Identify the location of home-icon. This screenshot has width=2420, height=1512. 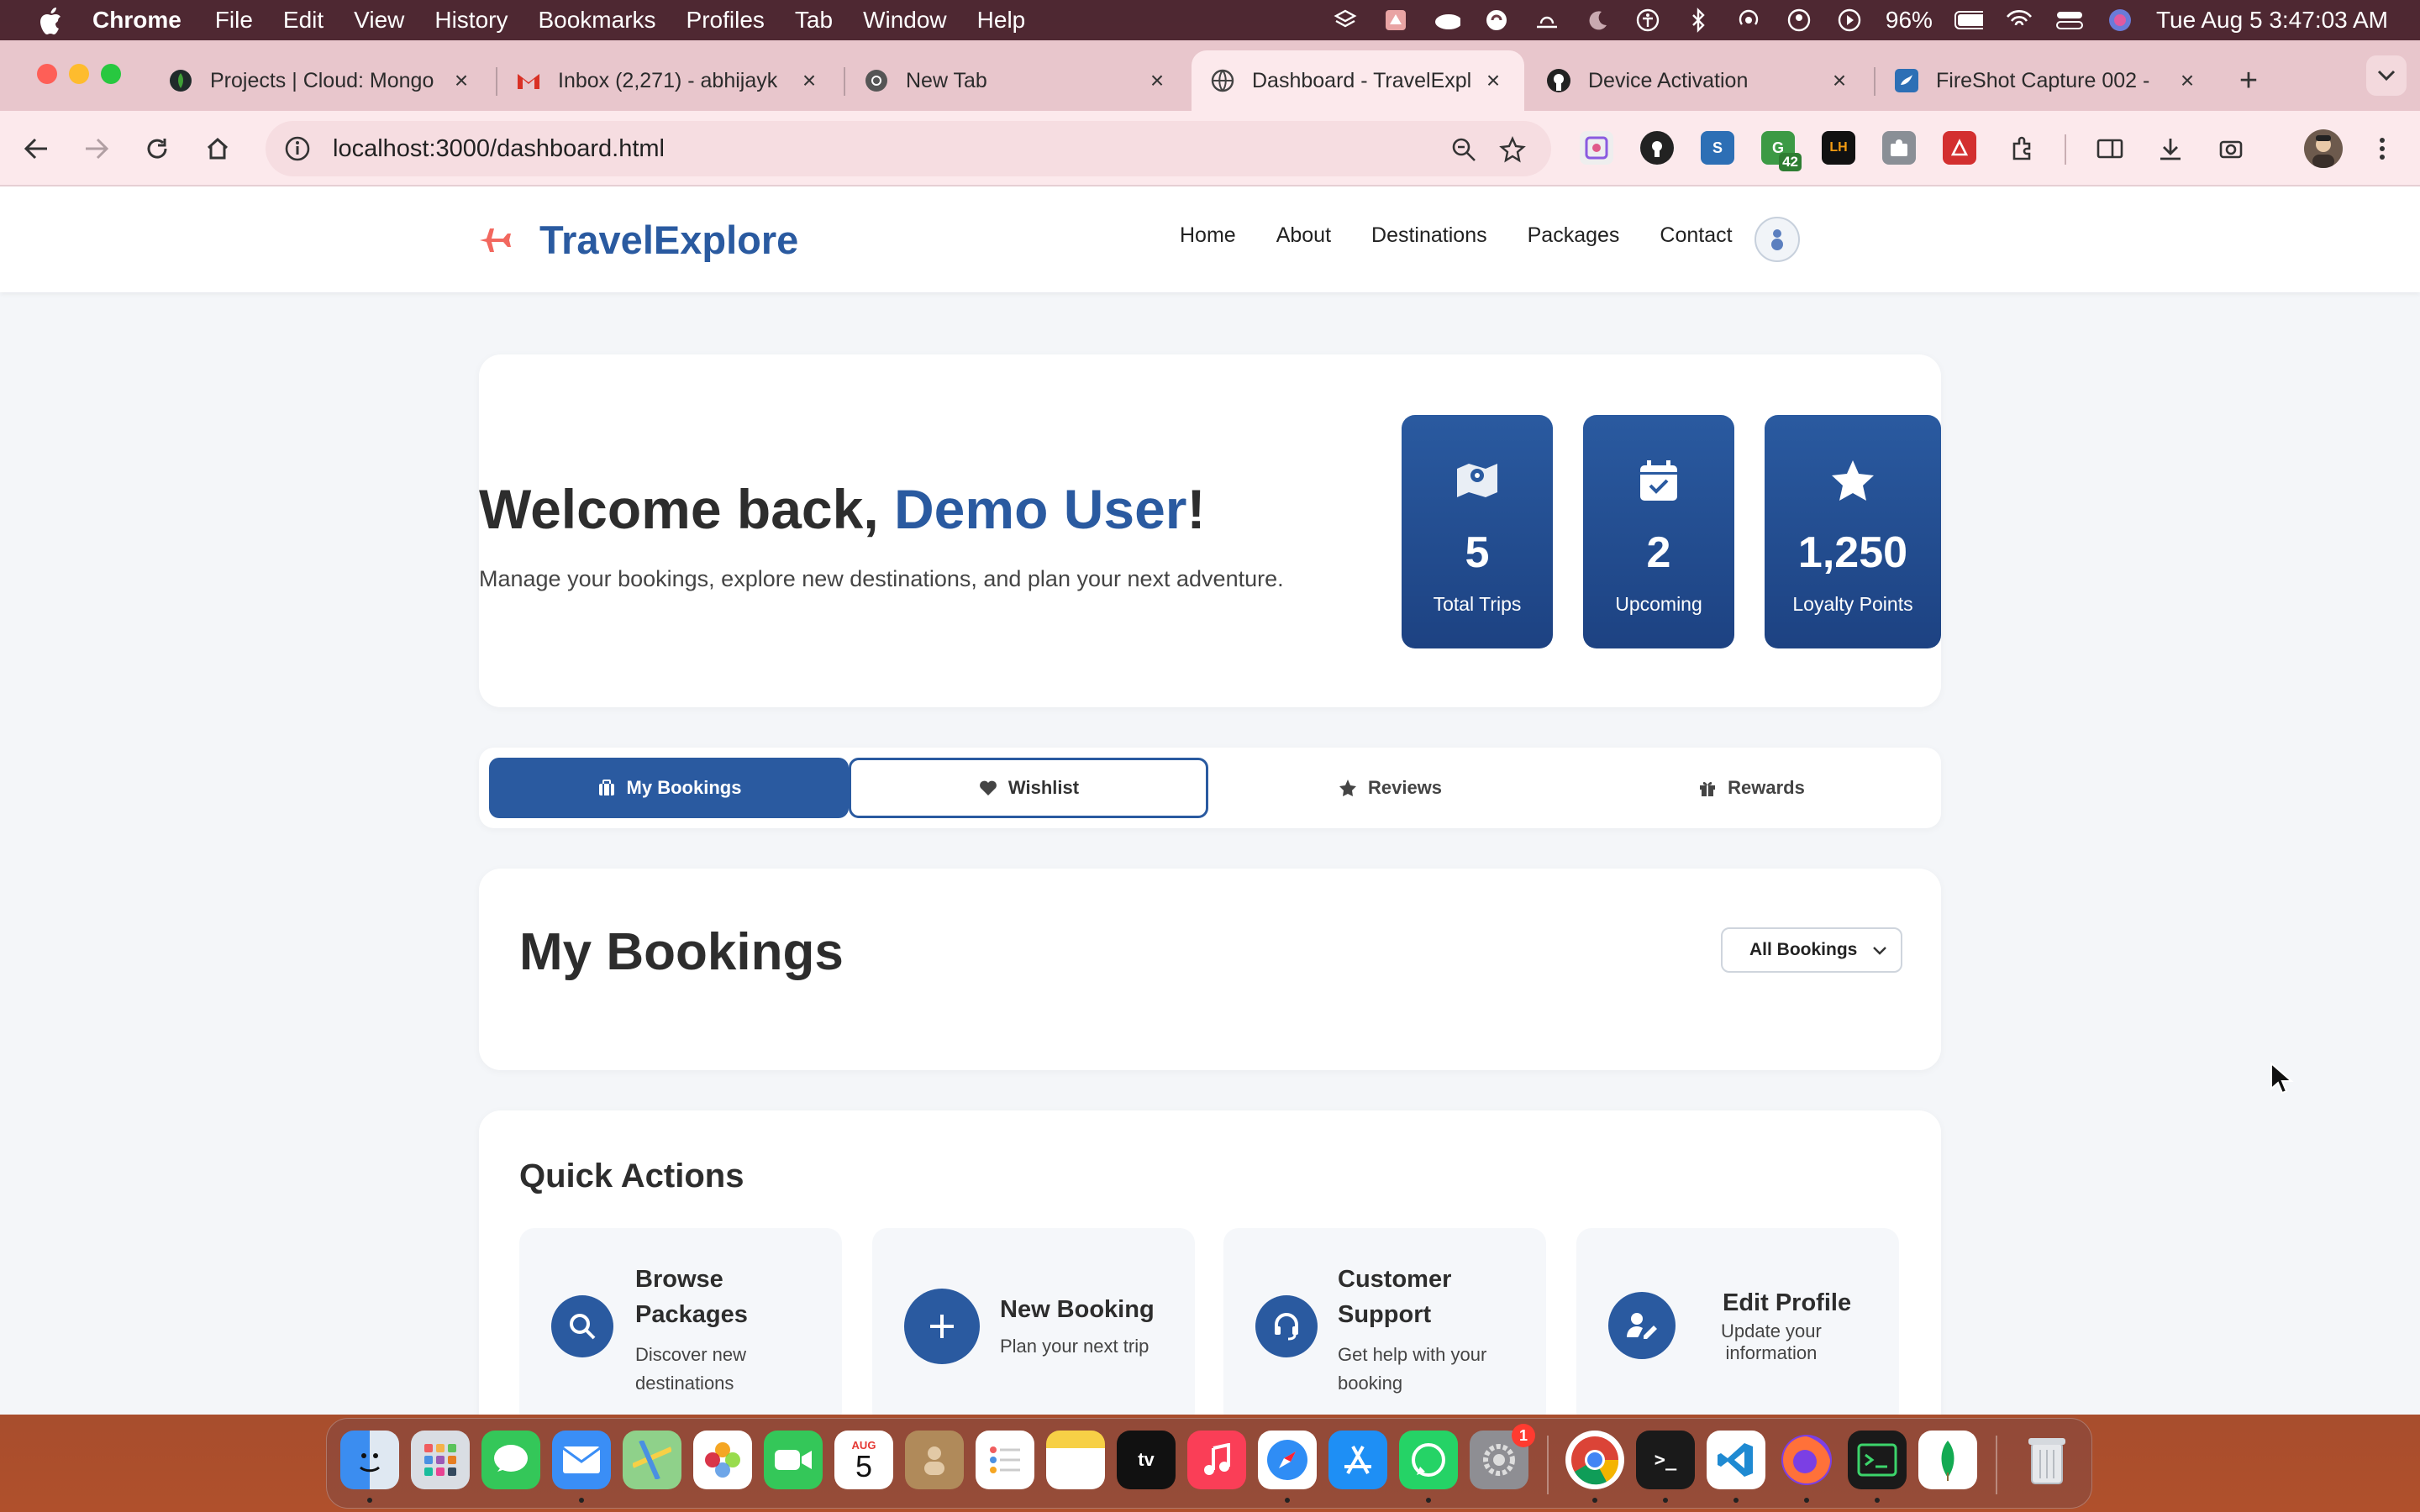
(218, 148).